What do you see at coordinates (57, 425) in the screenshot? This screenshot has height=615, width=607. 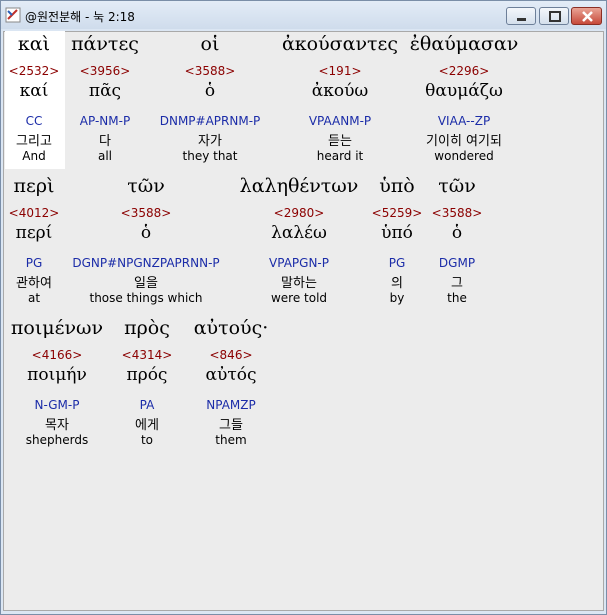 I see `korean-gloss: 목자` at bounding box center [57, 425].